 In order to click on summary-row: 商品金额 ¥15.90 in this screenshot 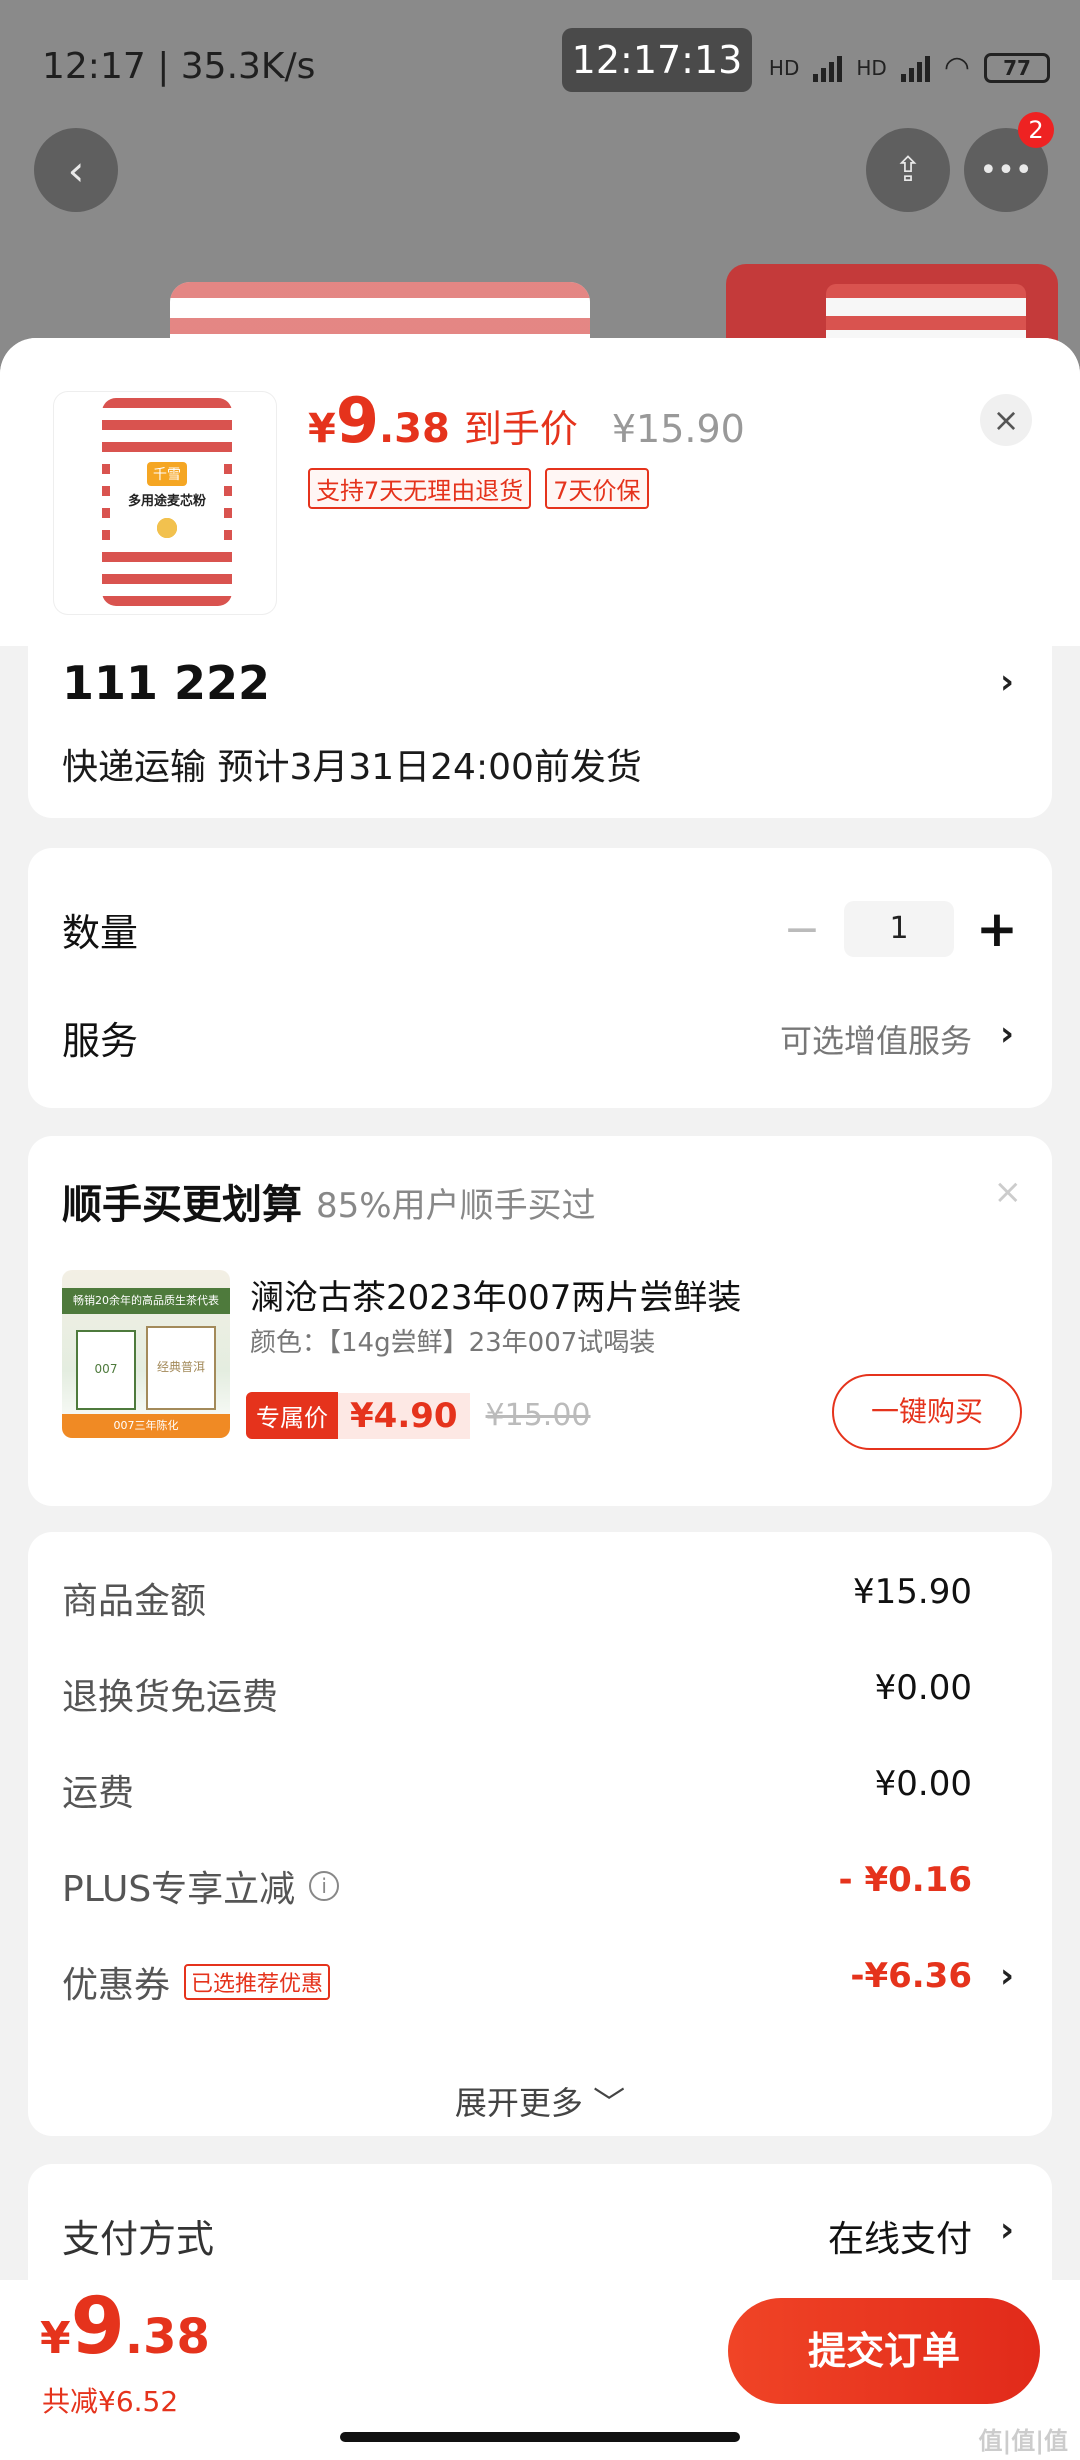, I will do `click(540, 1594)`.